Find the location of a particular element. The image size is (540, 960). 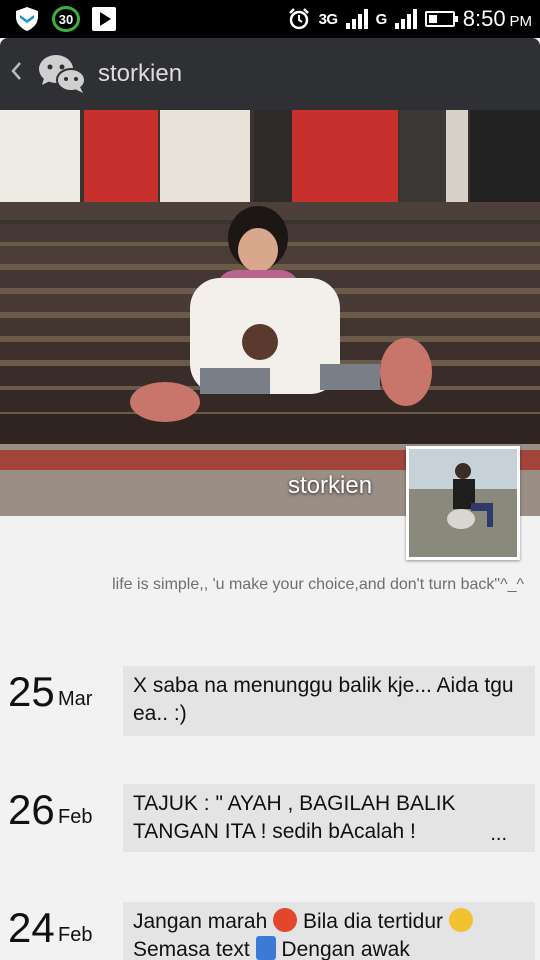

post-day: 24 is located at coordinates (31, 927).